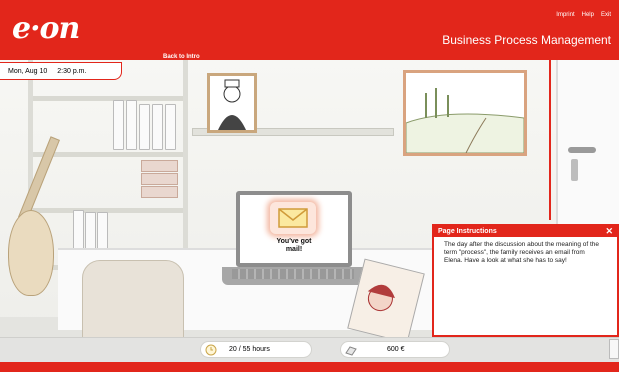 The width and height of the screenshot is (619, 372). Describe the element at coordinates (72, 71) in the screenshot. I see `current-time: 2:30 p.m.` at that location.